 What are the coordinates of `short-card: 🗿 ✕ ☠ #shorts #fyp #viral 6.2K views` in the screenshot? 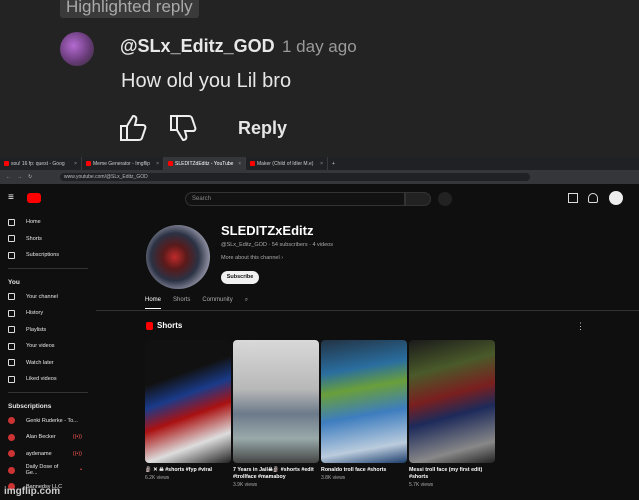 It's located at (188, 410).